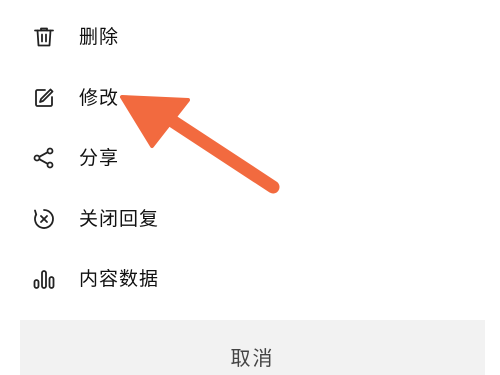 The width and height of the screenshot is (500, 375). I want to click on share-icon, so click(44, 158).